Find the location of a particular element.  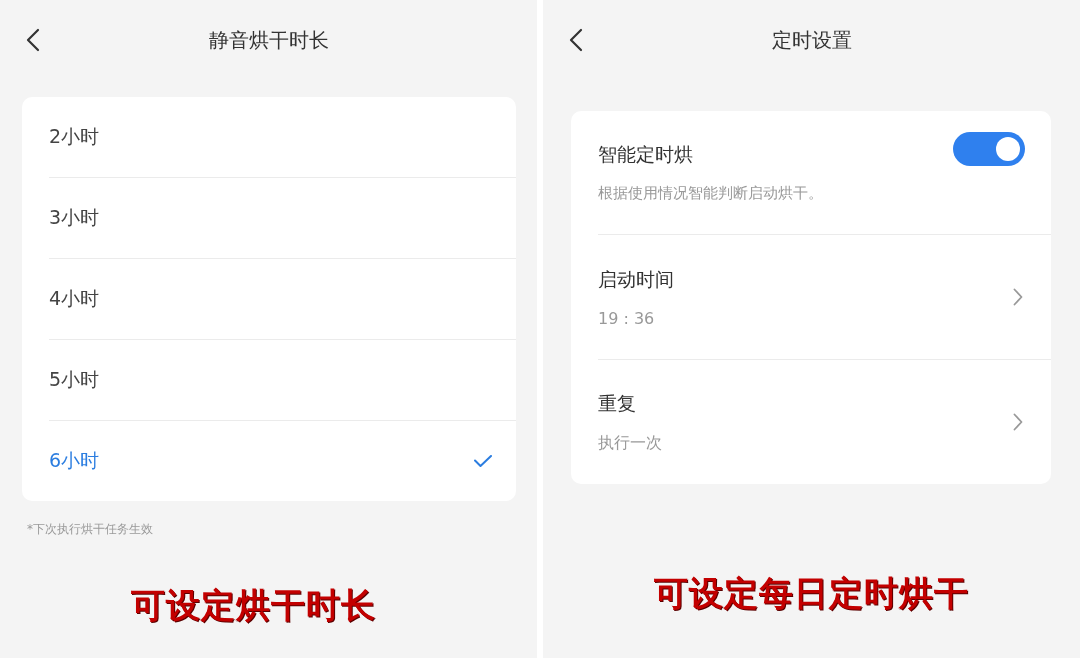

setting-value: 19 : 36 is located at coordinates (626, 318).